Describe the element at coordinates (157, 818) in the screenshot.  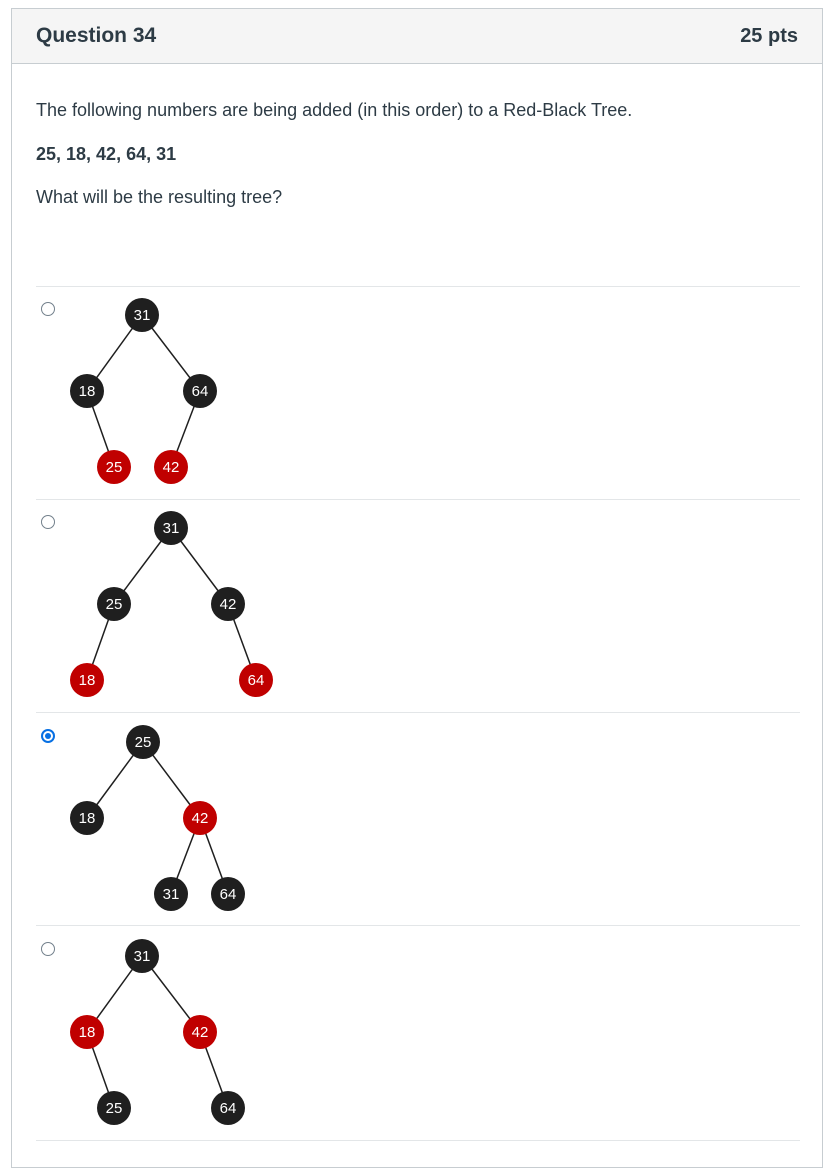
I see `tree-diagram: 25 18 42 31 64` at that location.